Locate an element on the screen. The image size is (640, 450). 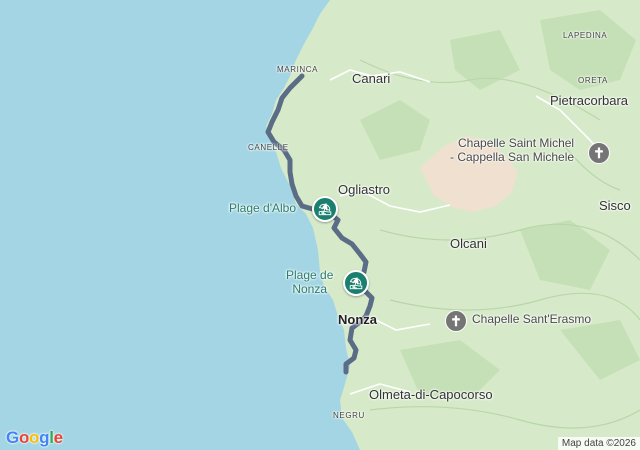
town-label-canari: Canari is located at coordinates (371, 78).